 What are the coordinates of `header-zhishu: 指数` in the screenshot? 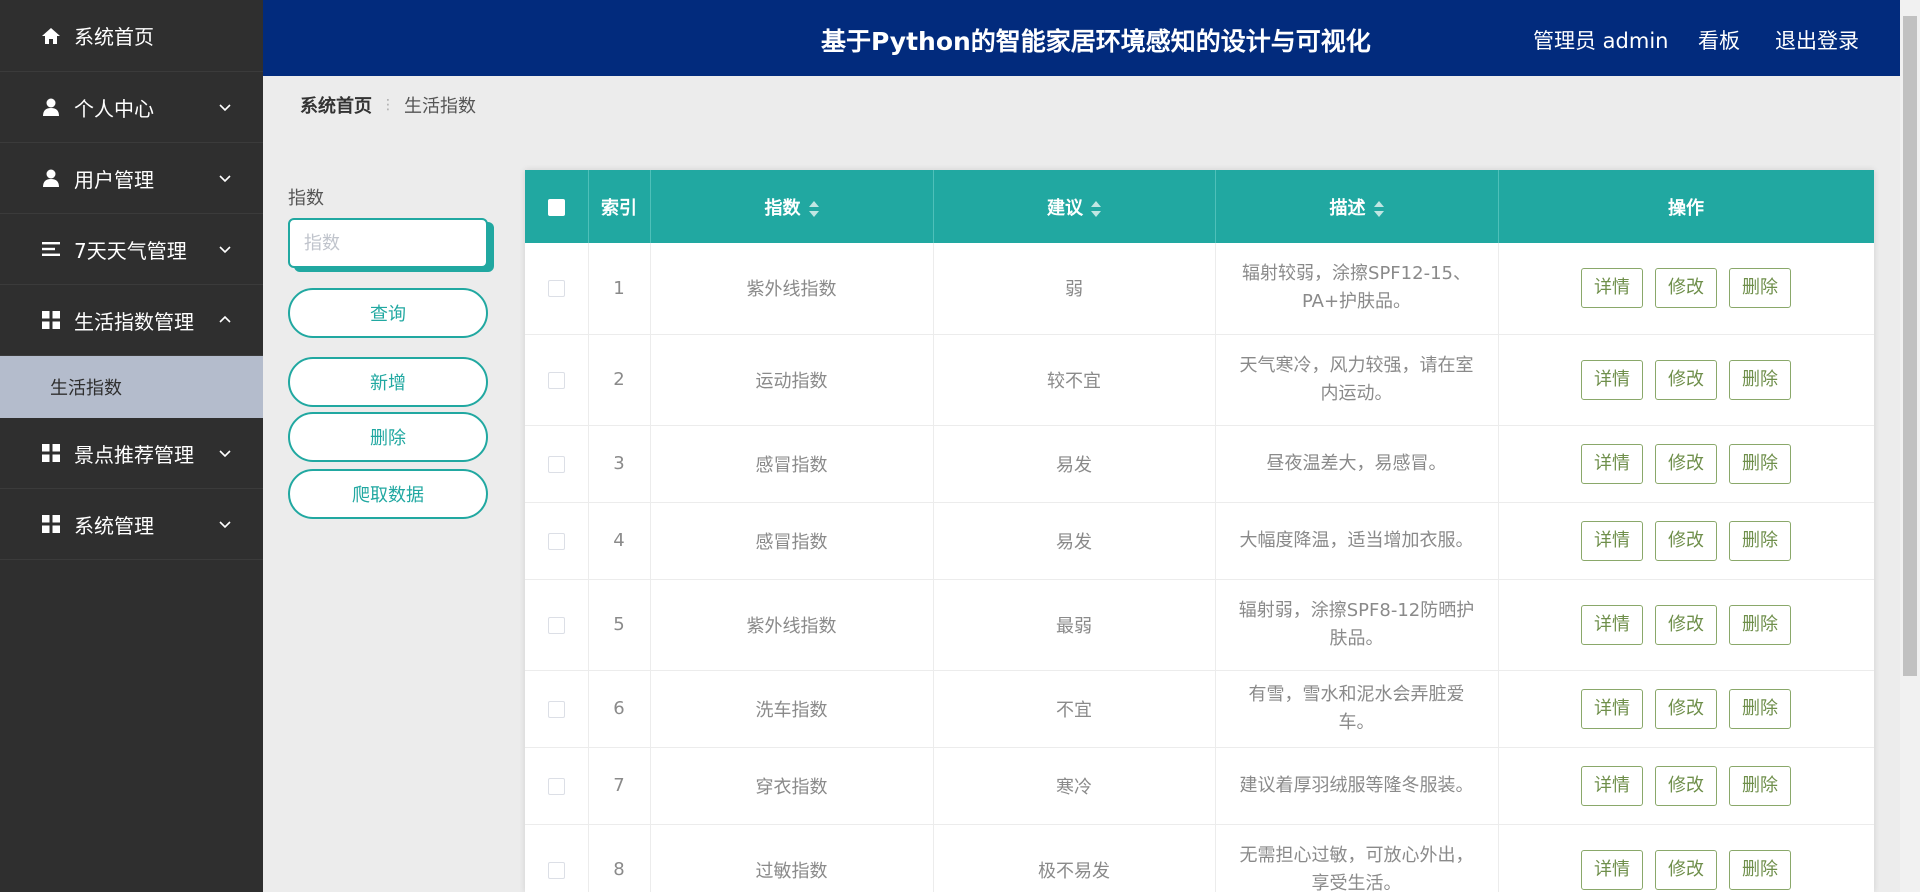 It's located at (792, 206).